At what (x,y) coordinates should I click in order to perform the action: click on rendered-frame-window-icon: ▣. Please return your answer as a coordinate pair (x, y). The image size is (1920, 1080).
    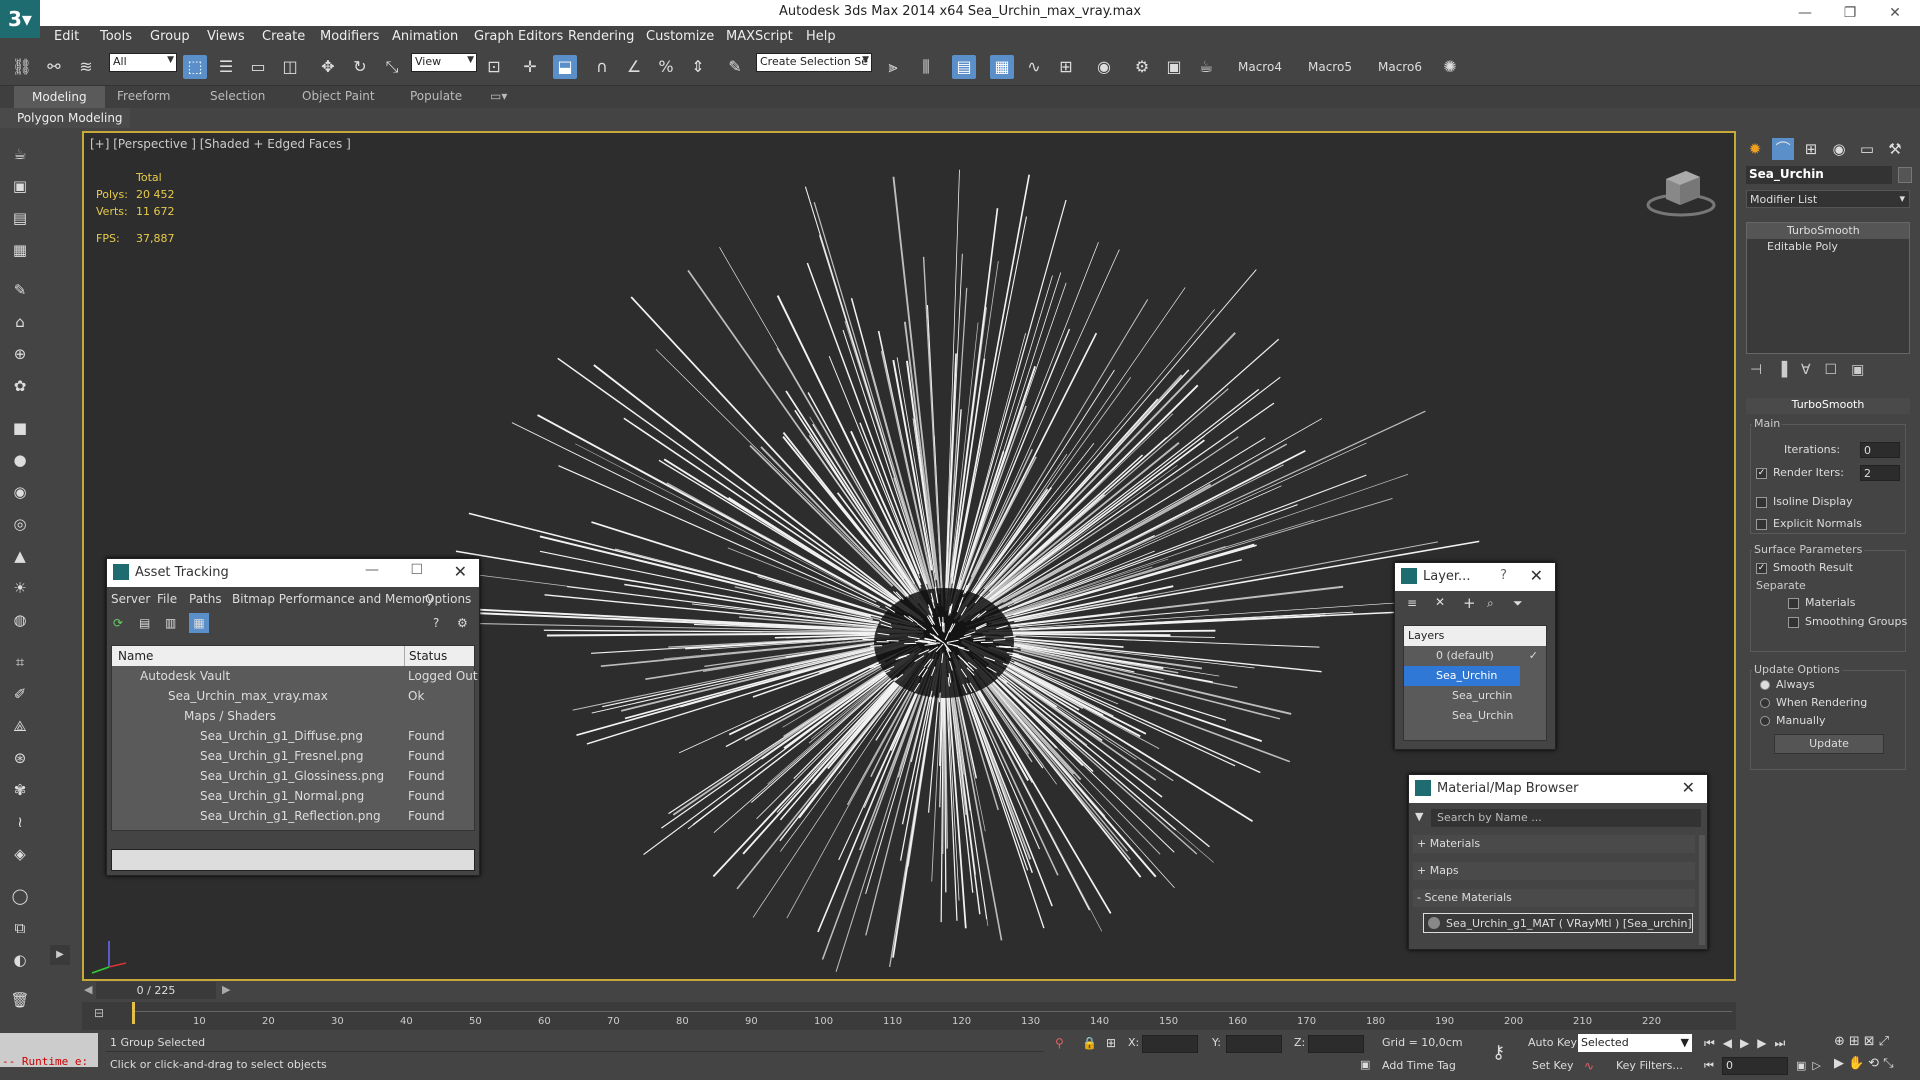
    Looking at the image, I should click on (1174, 67).